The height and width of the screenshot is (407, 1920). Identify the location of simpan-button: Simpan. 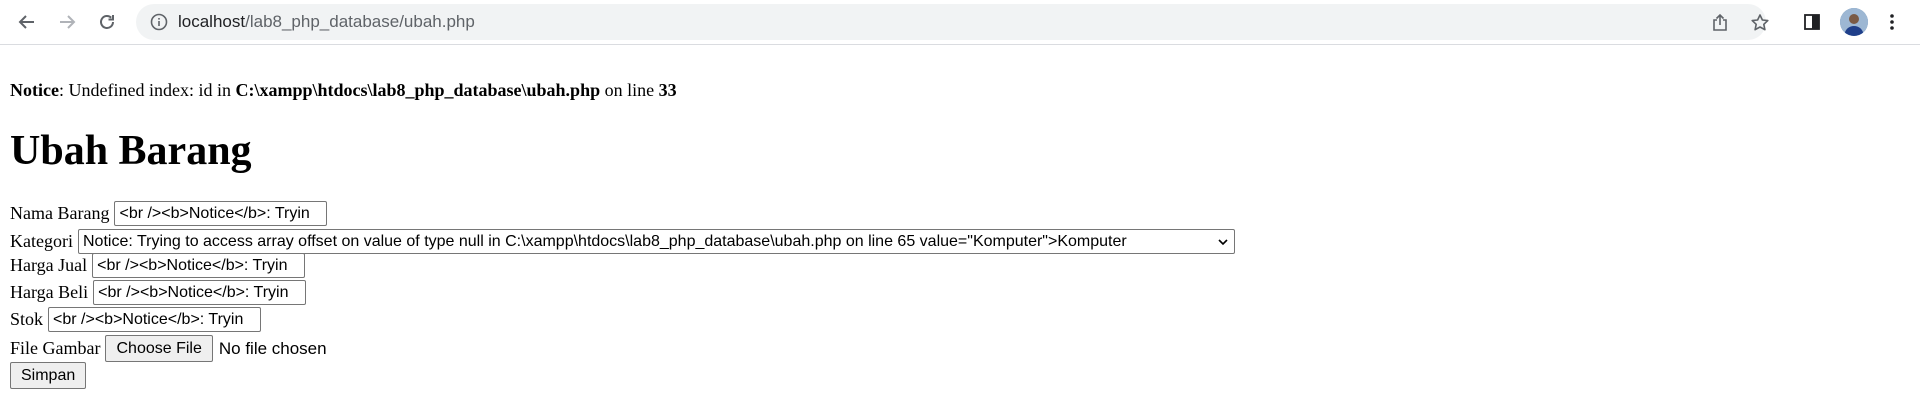
(48, 375).